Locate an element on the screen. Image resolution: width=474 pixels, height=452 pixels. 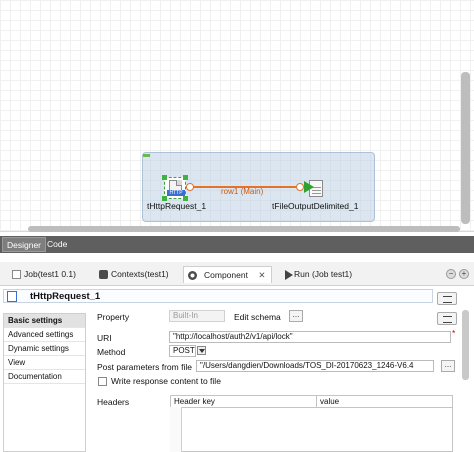
headers-table: Header key value is located at coordinates (311, 423).